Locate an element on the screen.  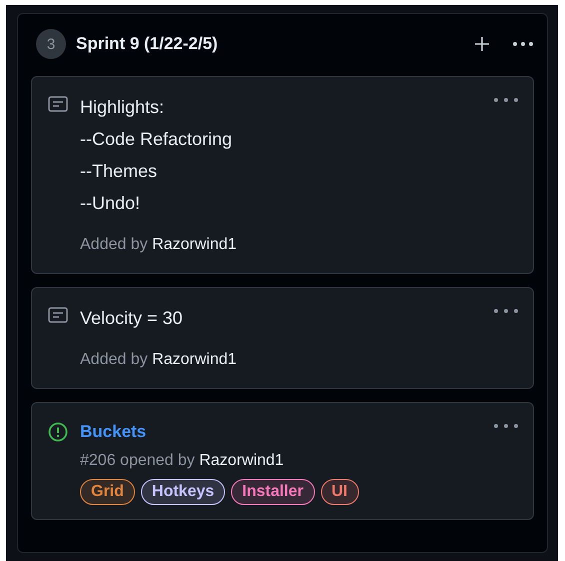
card-count: 3 is located at coordinates (51, 44).